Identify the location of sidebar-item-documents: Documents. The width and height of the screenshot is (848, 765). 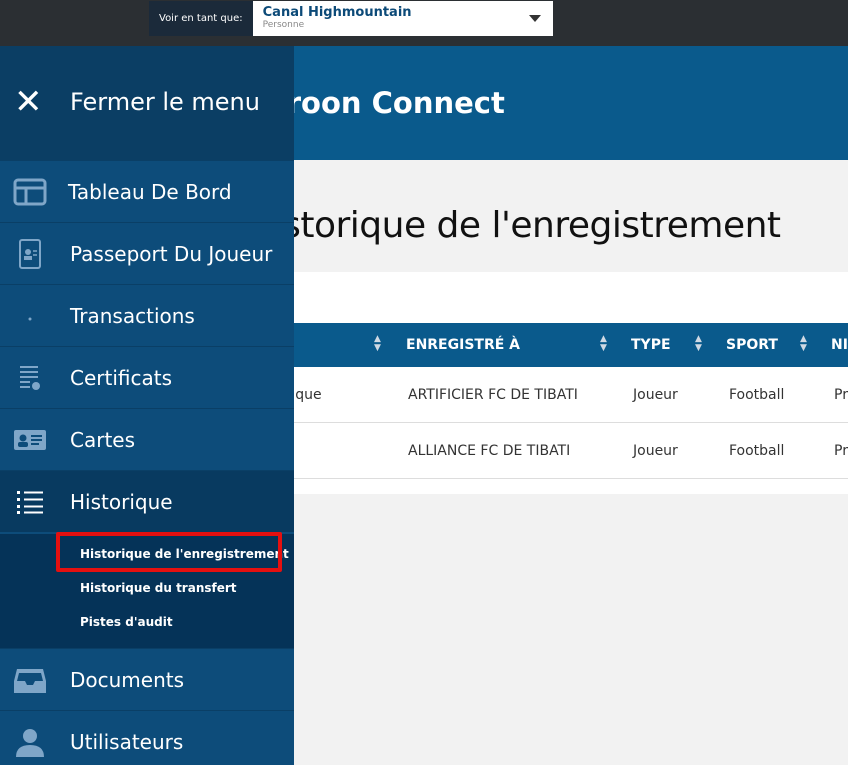
(147, 679).